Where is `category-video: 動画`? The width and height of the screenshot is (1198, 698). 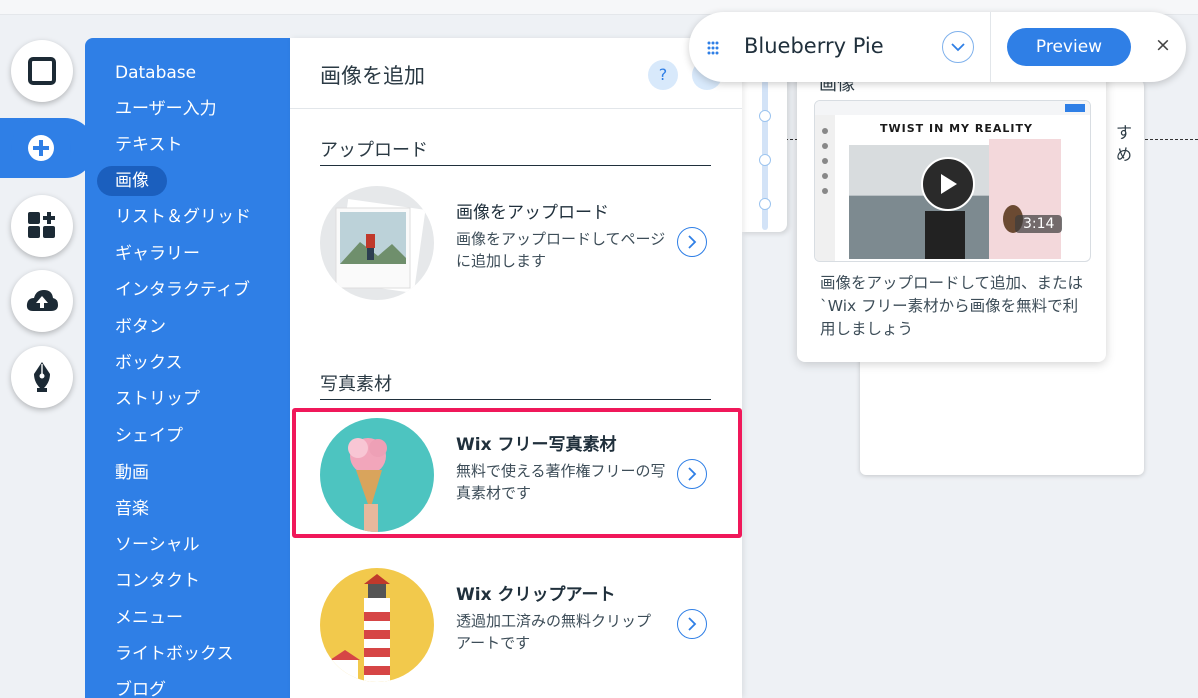
category-video: 動画 is located at coordinates (132, 473).